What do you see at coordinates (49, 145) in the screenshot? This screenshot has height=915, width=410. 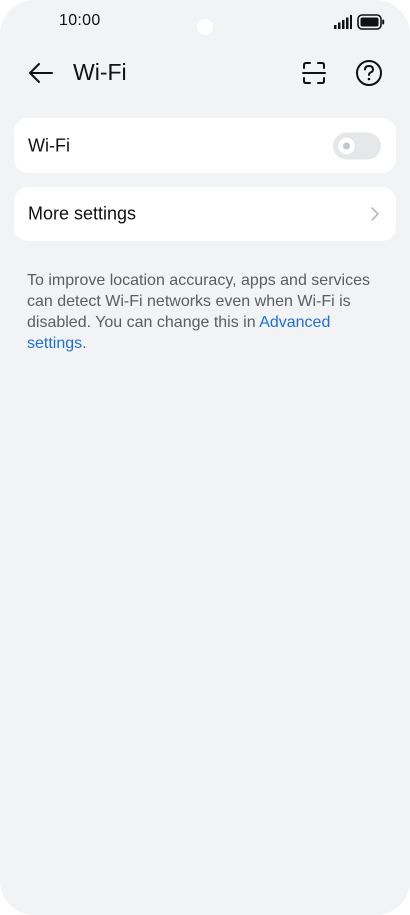 I see `wifi-label: Wi-Fi` at bounding box center [49, 145].